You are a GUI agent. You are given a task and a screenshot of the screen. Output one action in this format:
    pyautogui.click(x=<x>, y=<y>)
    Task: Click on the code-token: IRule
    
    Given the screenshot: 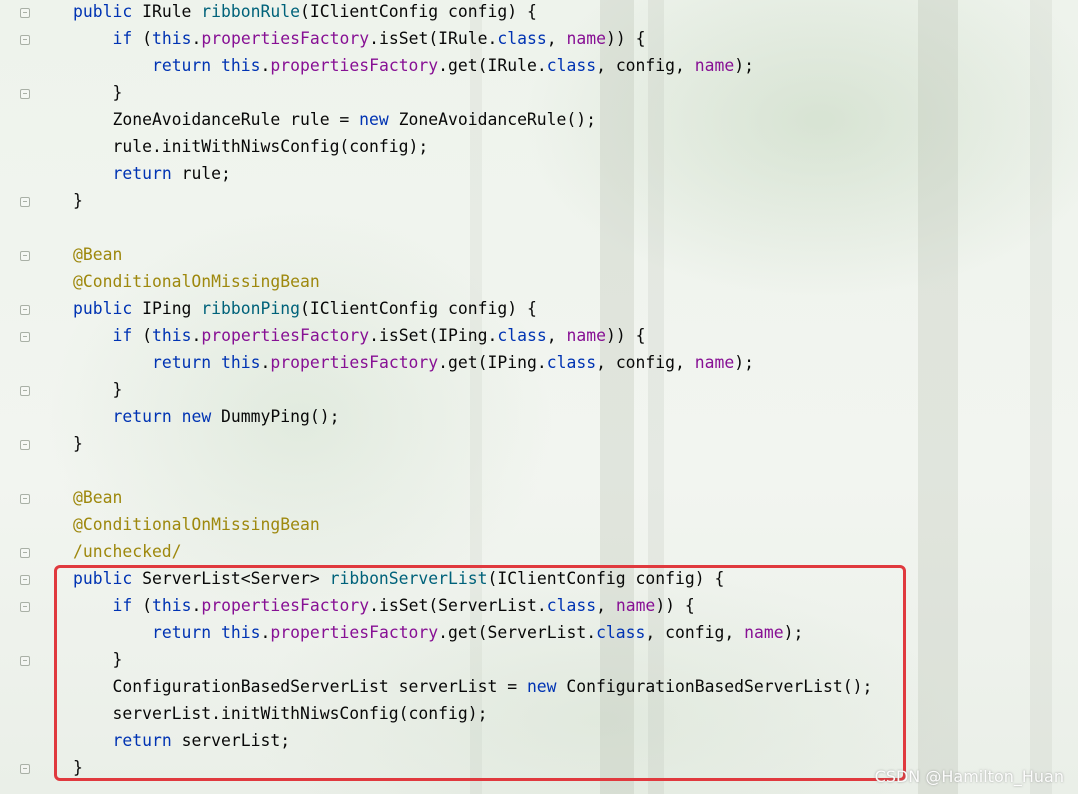 What is the action you would take?
    pyautogui.click(x=167, y=11)
    